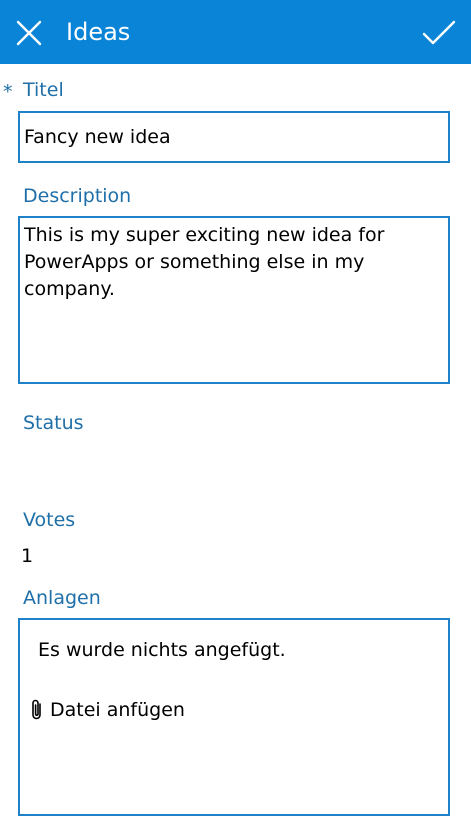  I want to click on votes-label: Votes, so click(49, 520).